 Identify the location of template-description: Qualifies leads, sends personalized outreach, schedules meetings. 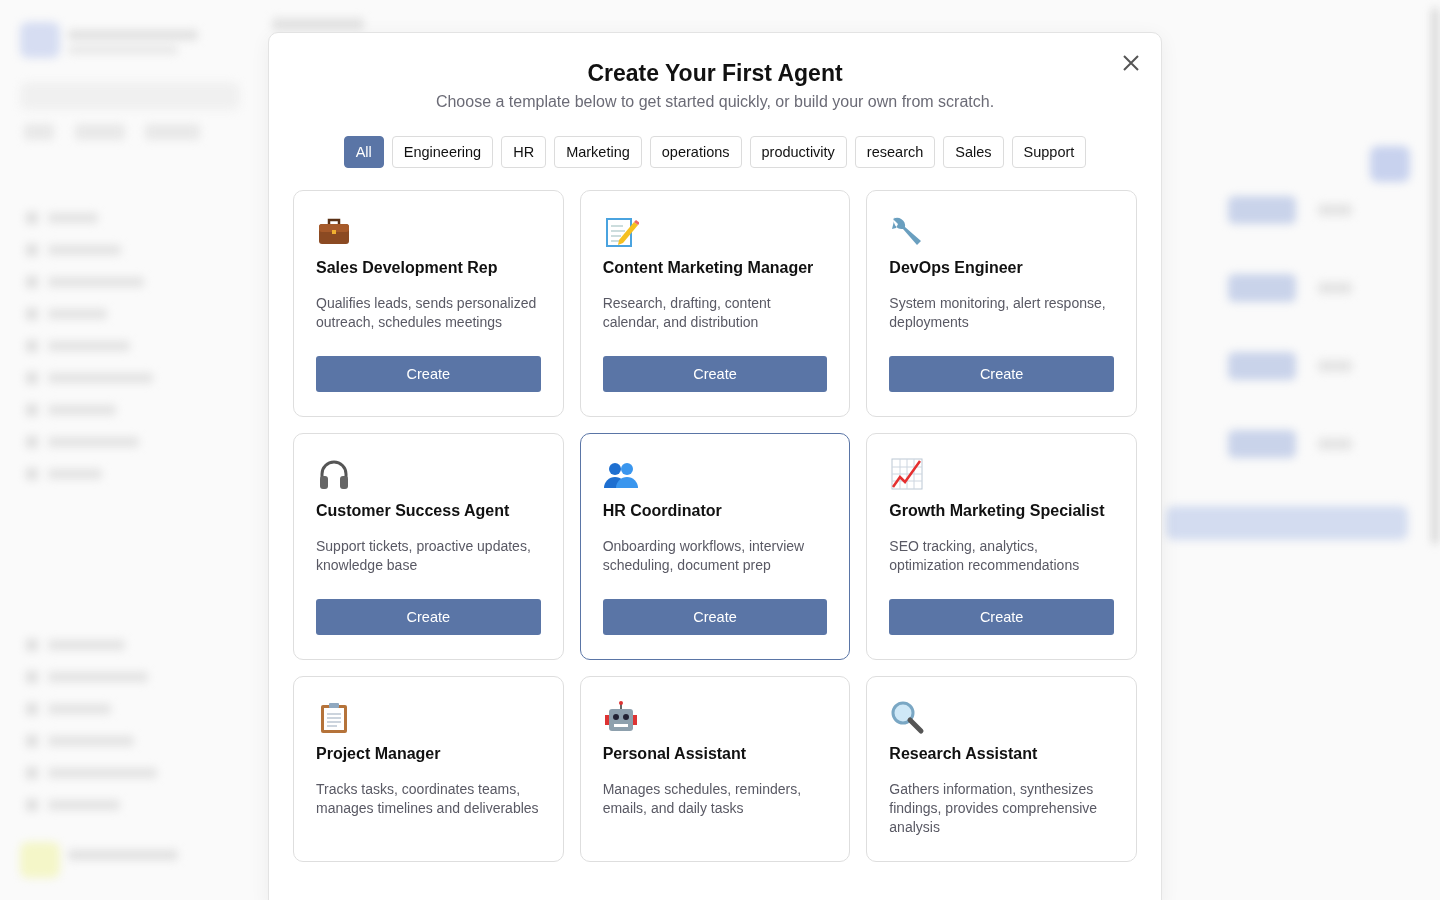
(427, 313).